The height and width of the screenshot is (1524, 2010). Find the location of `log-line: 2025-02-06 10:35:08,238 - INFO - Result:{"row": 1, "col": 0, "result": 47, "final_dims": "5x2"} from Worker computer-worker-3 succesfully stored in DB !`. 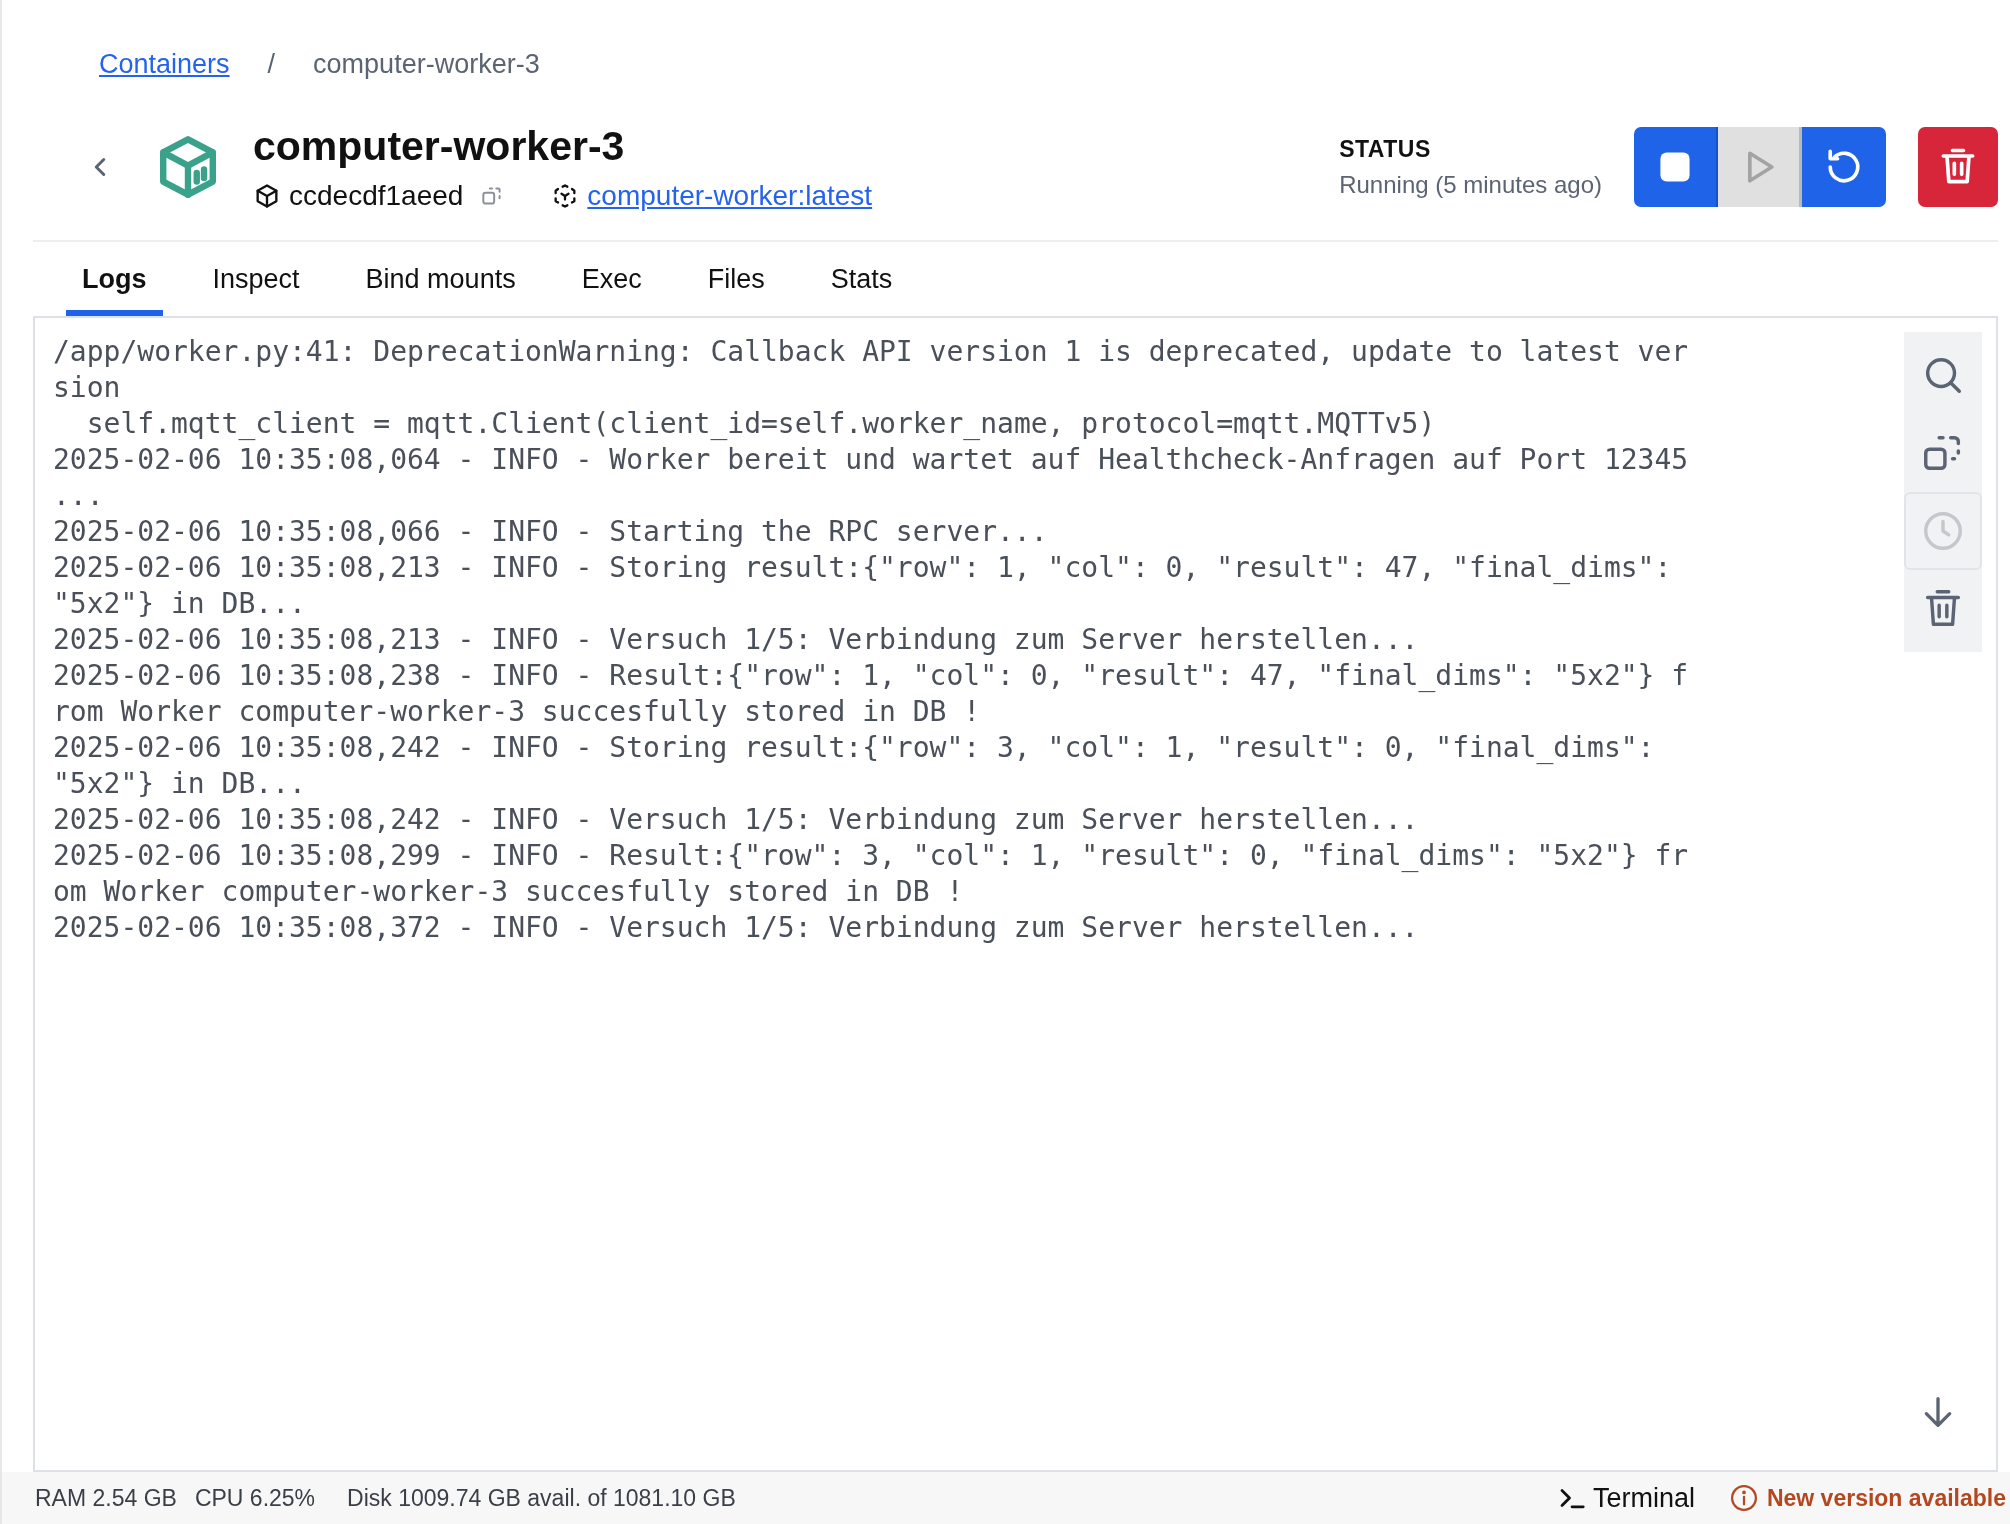

log-line: 2025-02-06 10:35:08,238 - INFO - Result:{"row": 1, "col": 0, "result": 47, "final_dims": "5x2"} from Worker computer-worker-3 succesfully stored in DB ! is located at coordinates (871, 694).